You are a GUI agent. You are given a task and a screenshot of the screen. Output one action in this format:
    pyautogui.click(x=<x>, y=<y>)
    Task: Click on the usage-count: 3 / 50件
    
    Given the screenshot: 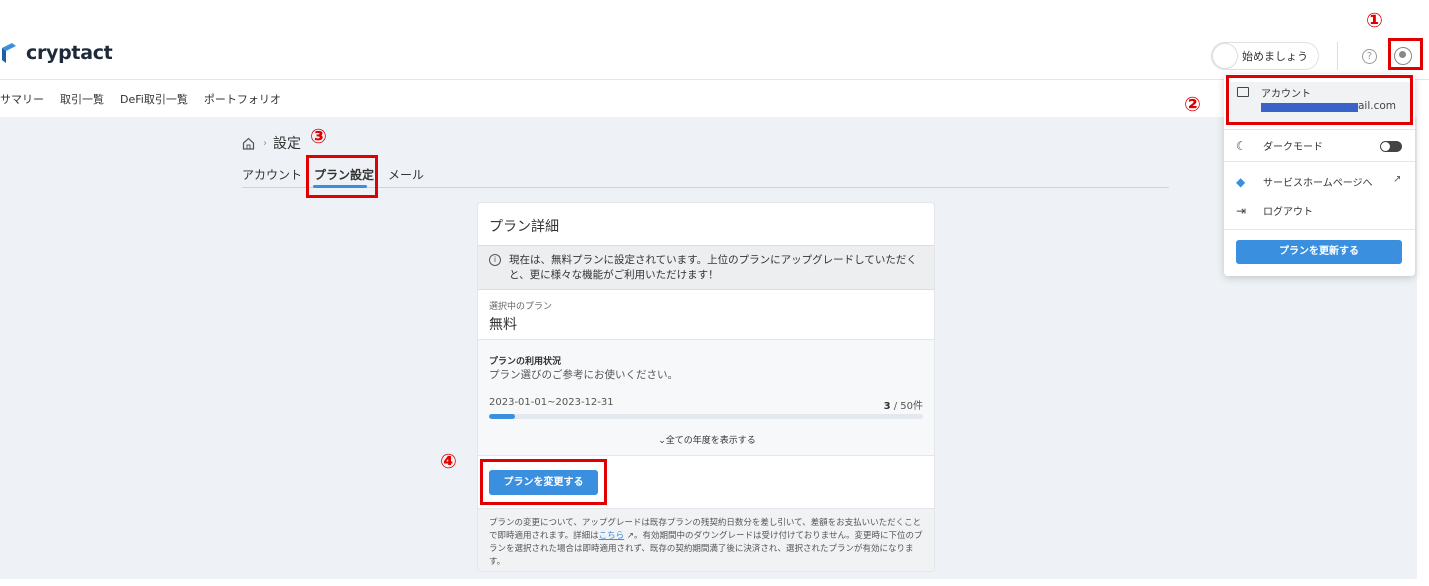 What is the action you would take?
    pyautogui.click(x=903, y=404)
    